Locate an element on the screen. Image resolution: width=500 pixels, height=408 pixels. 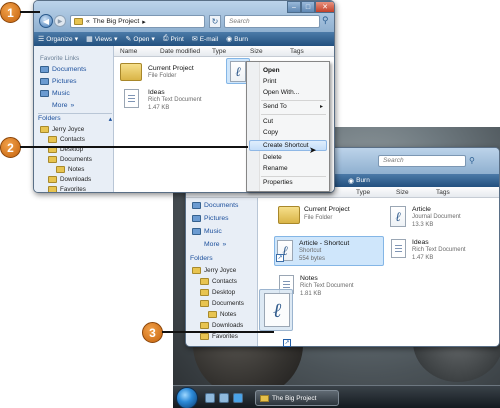
organize-label: Organize is located at coordinates (59, 39).